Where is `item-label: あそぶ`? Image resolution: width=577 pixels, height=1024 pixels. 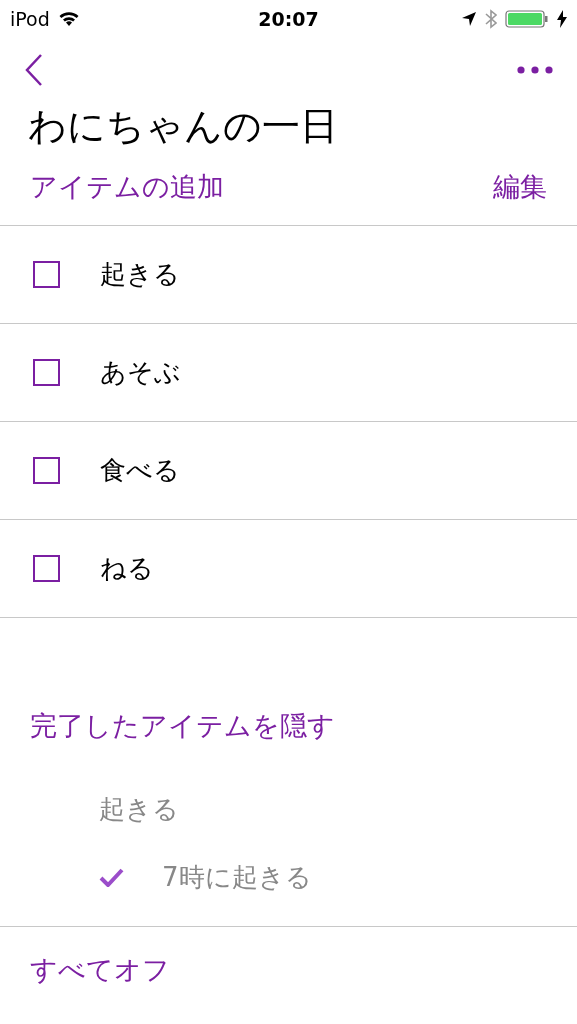 item-label: あそぶ is located at coordinates (140, 372).